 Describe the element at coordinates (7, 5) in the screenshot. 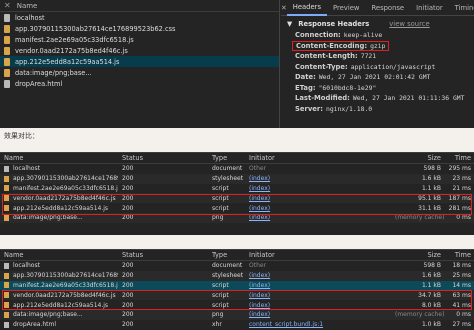

I see `close-icon: ✕` at that location.